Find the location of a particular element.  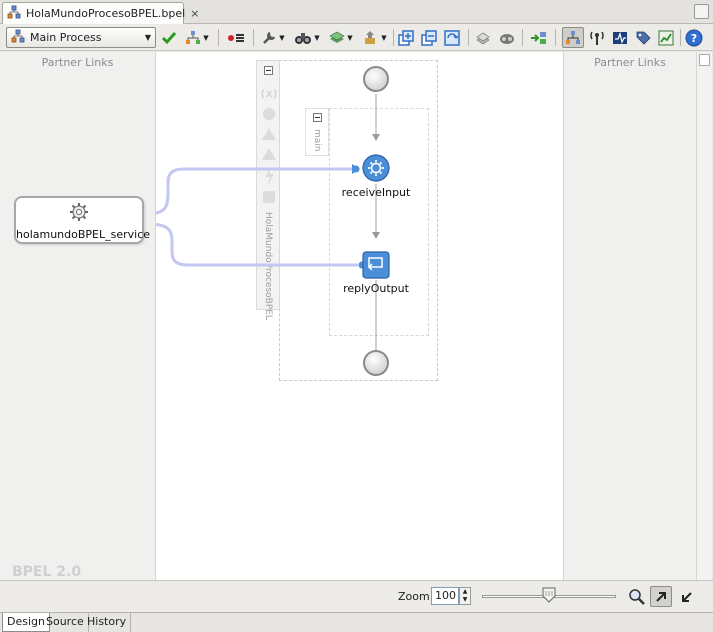

service-gear-icon is located at coordinates (79, 213).